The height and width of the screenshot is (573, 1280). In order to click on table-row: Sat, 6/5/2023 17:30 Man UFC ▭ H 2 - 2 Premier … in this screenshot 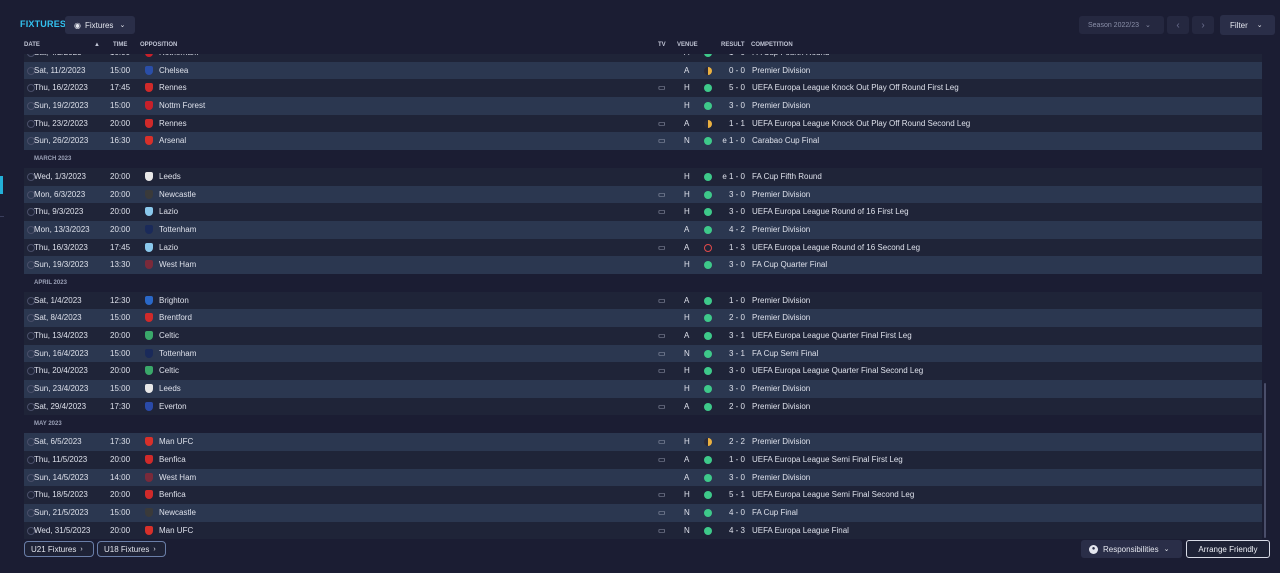, I will do `click(643, 442)`.